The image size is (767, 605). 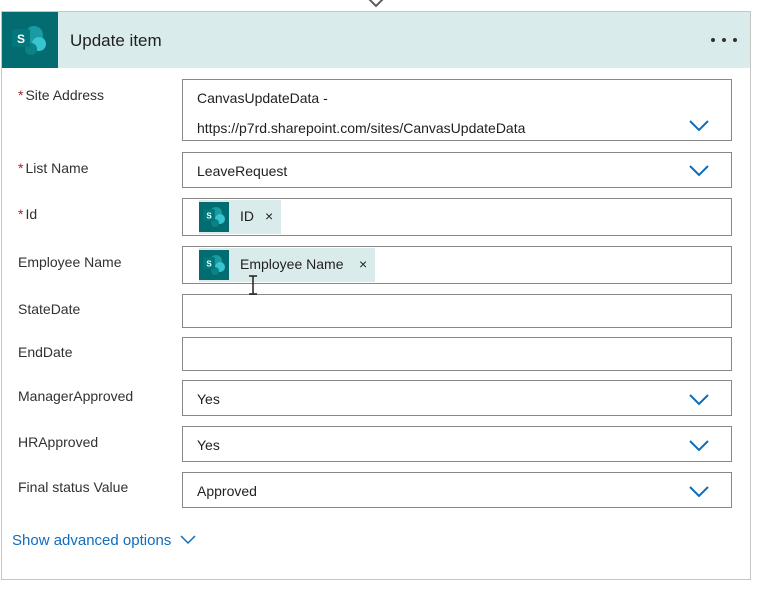 I want to click on end-date-label: EndDate, so click(x=45, y=352).